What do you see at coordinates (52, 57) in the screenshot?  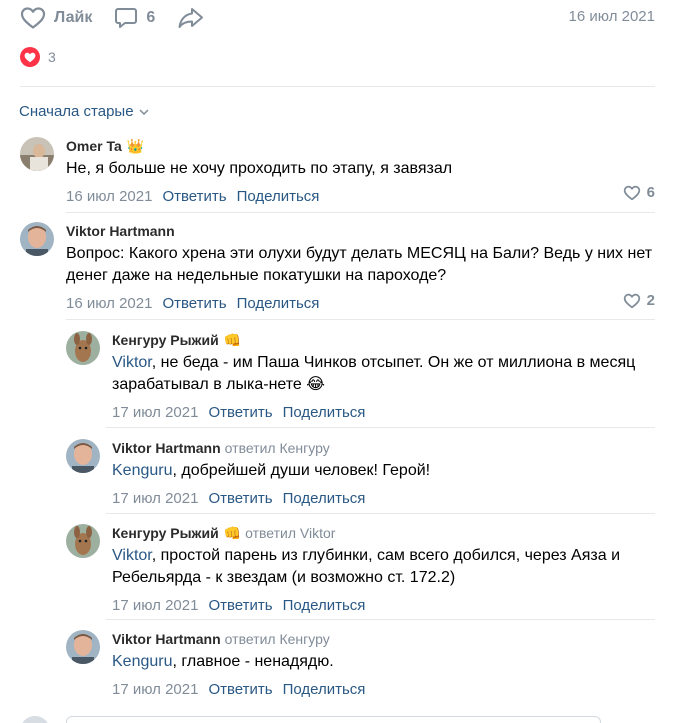 I see `reactions-count: 3` at bounding box center [52, 57].